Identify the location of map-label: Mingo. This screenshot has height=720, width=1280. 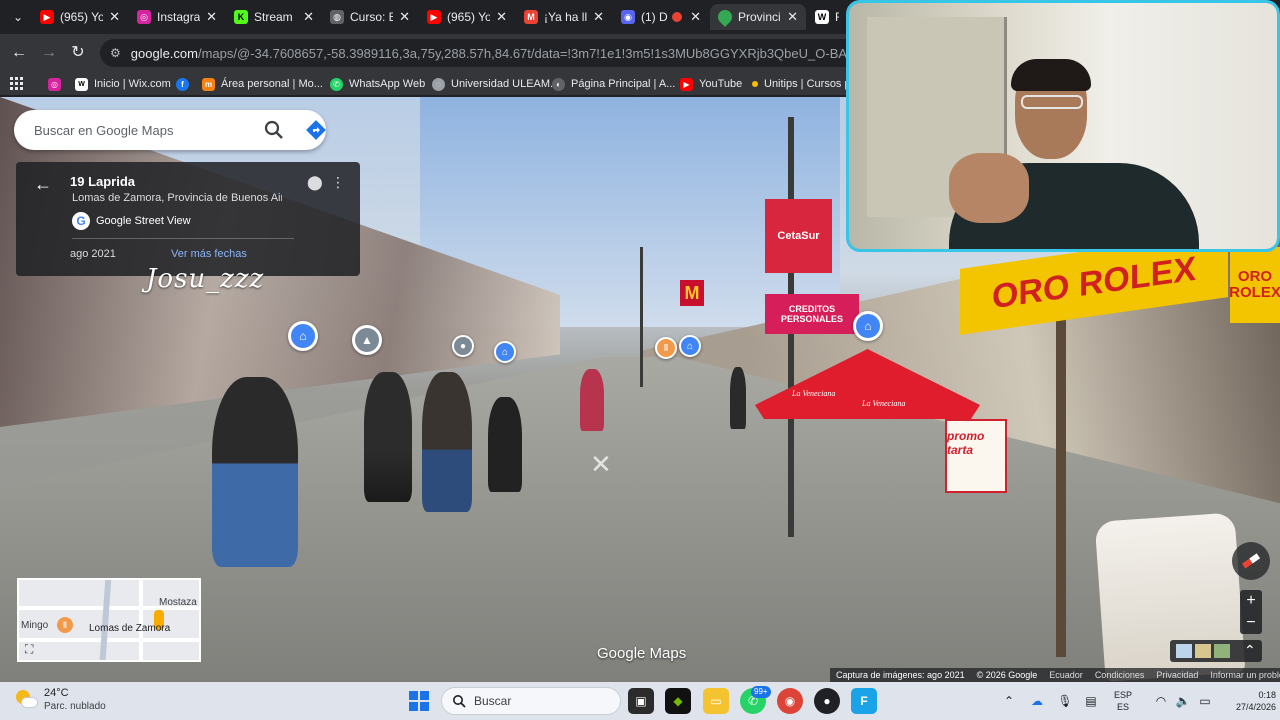
(35, 625).